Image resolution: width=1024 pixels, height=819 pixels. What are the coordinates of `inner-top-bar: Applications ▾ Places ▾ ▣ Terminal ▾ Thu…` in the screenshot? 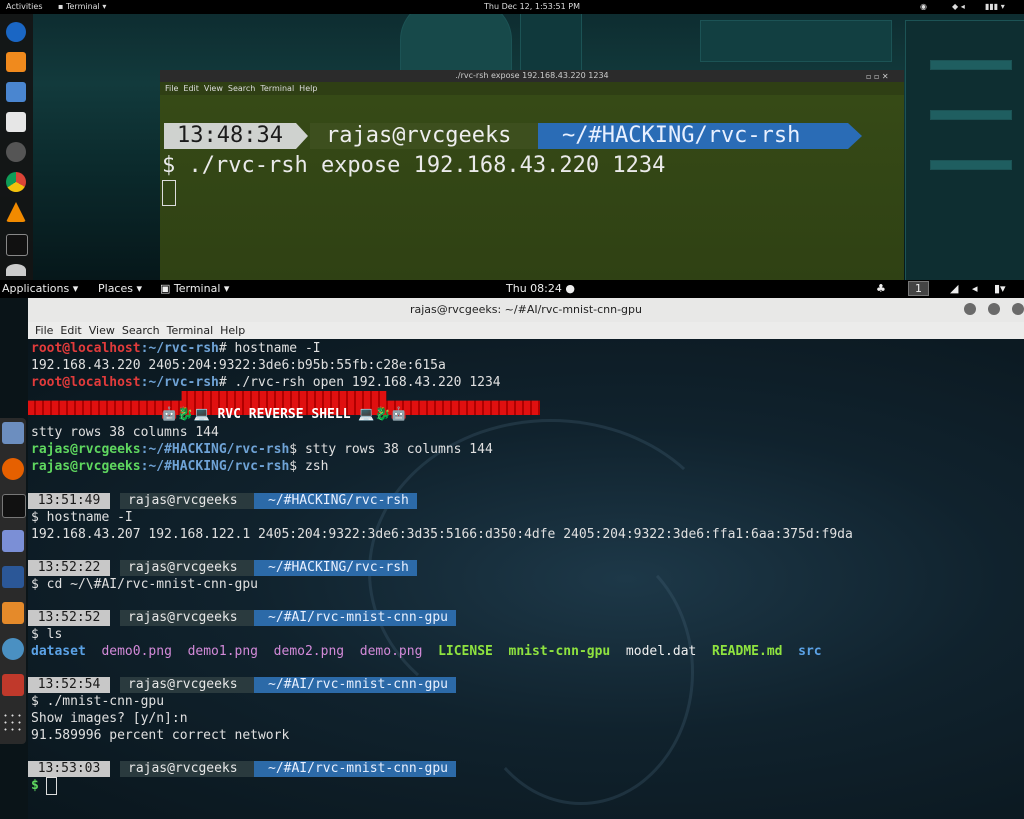 It's located at (512, 289).